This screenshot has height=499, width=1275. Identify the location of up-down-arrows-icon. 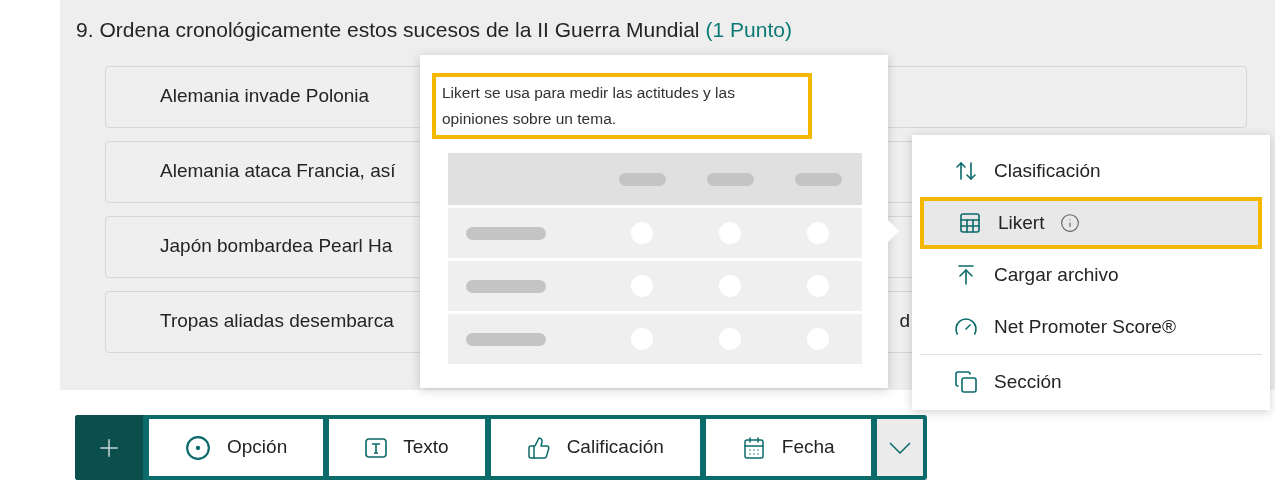
(966, 171).